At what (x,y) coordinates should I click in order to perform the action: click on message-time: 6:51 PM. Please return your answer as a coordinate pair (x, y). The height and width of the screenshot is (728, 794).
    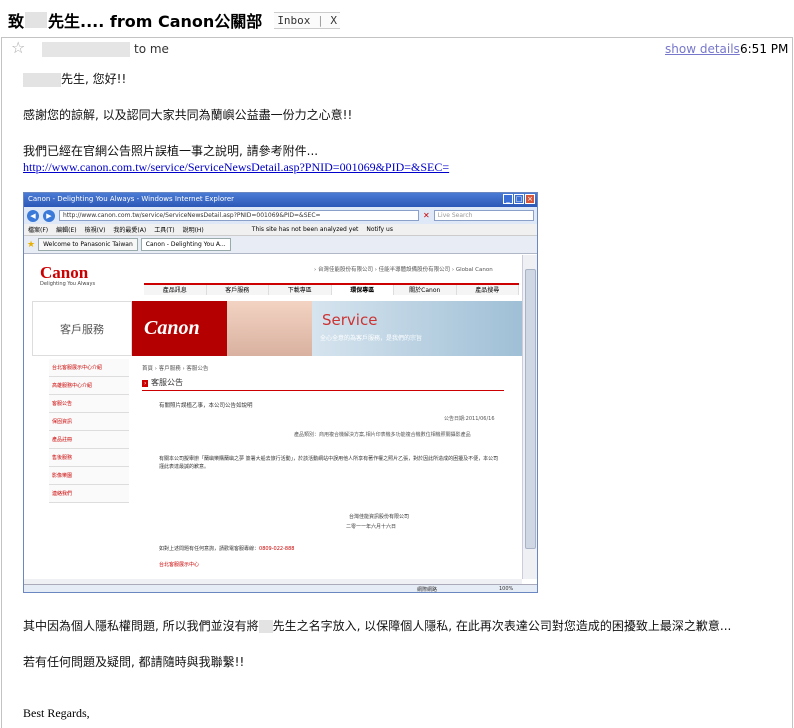
    Looking at the image, I should click on (764, 49).